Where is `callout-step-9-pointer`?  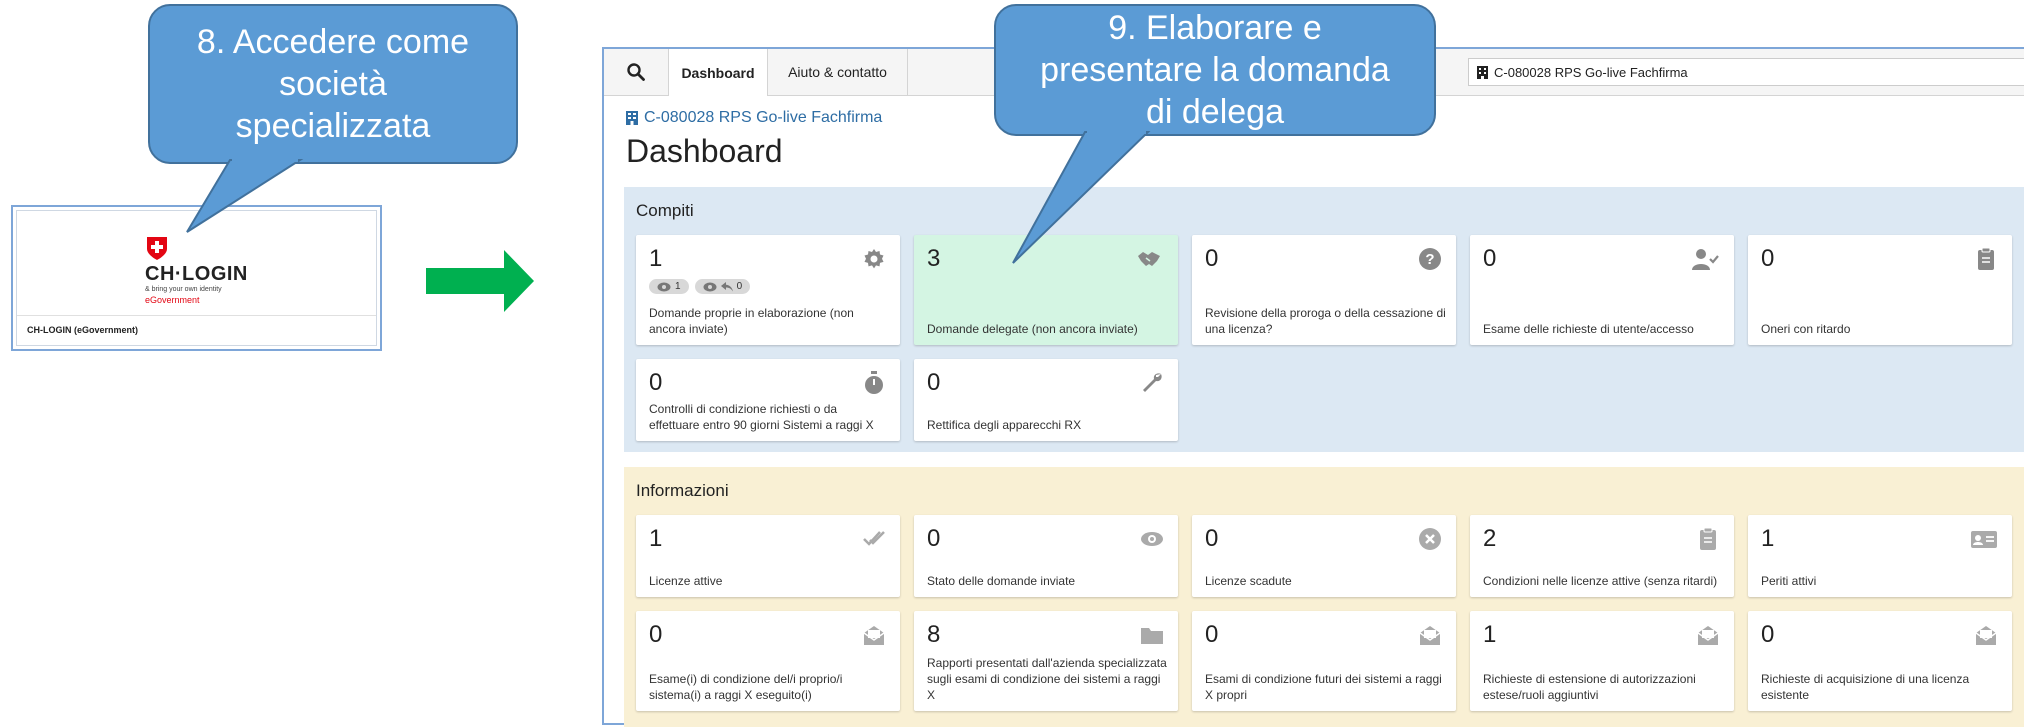 callout-step-9-pointer is located at coordinates (1081, 197).